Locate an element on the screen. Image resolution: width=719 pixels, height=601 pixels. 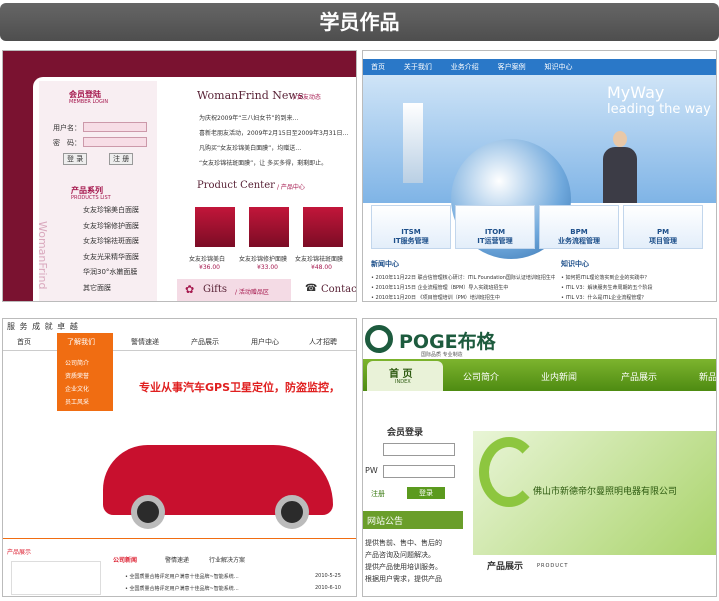
nav-item: 公司简介 is located at coordinates (481, 376).